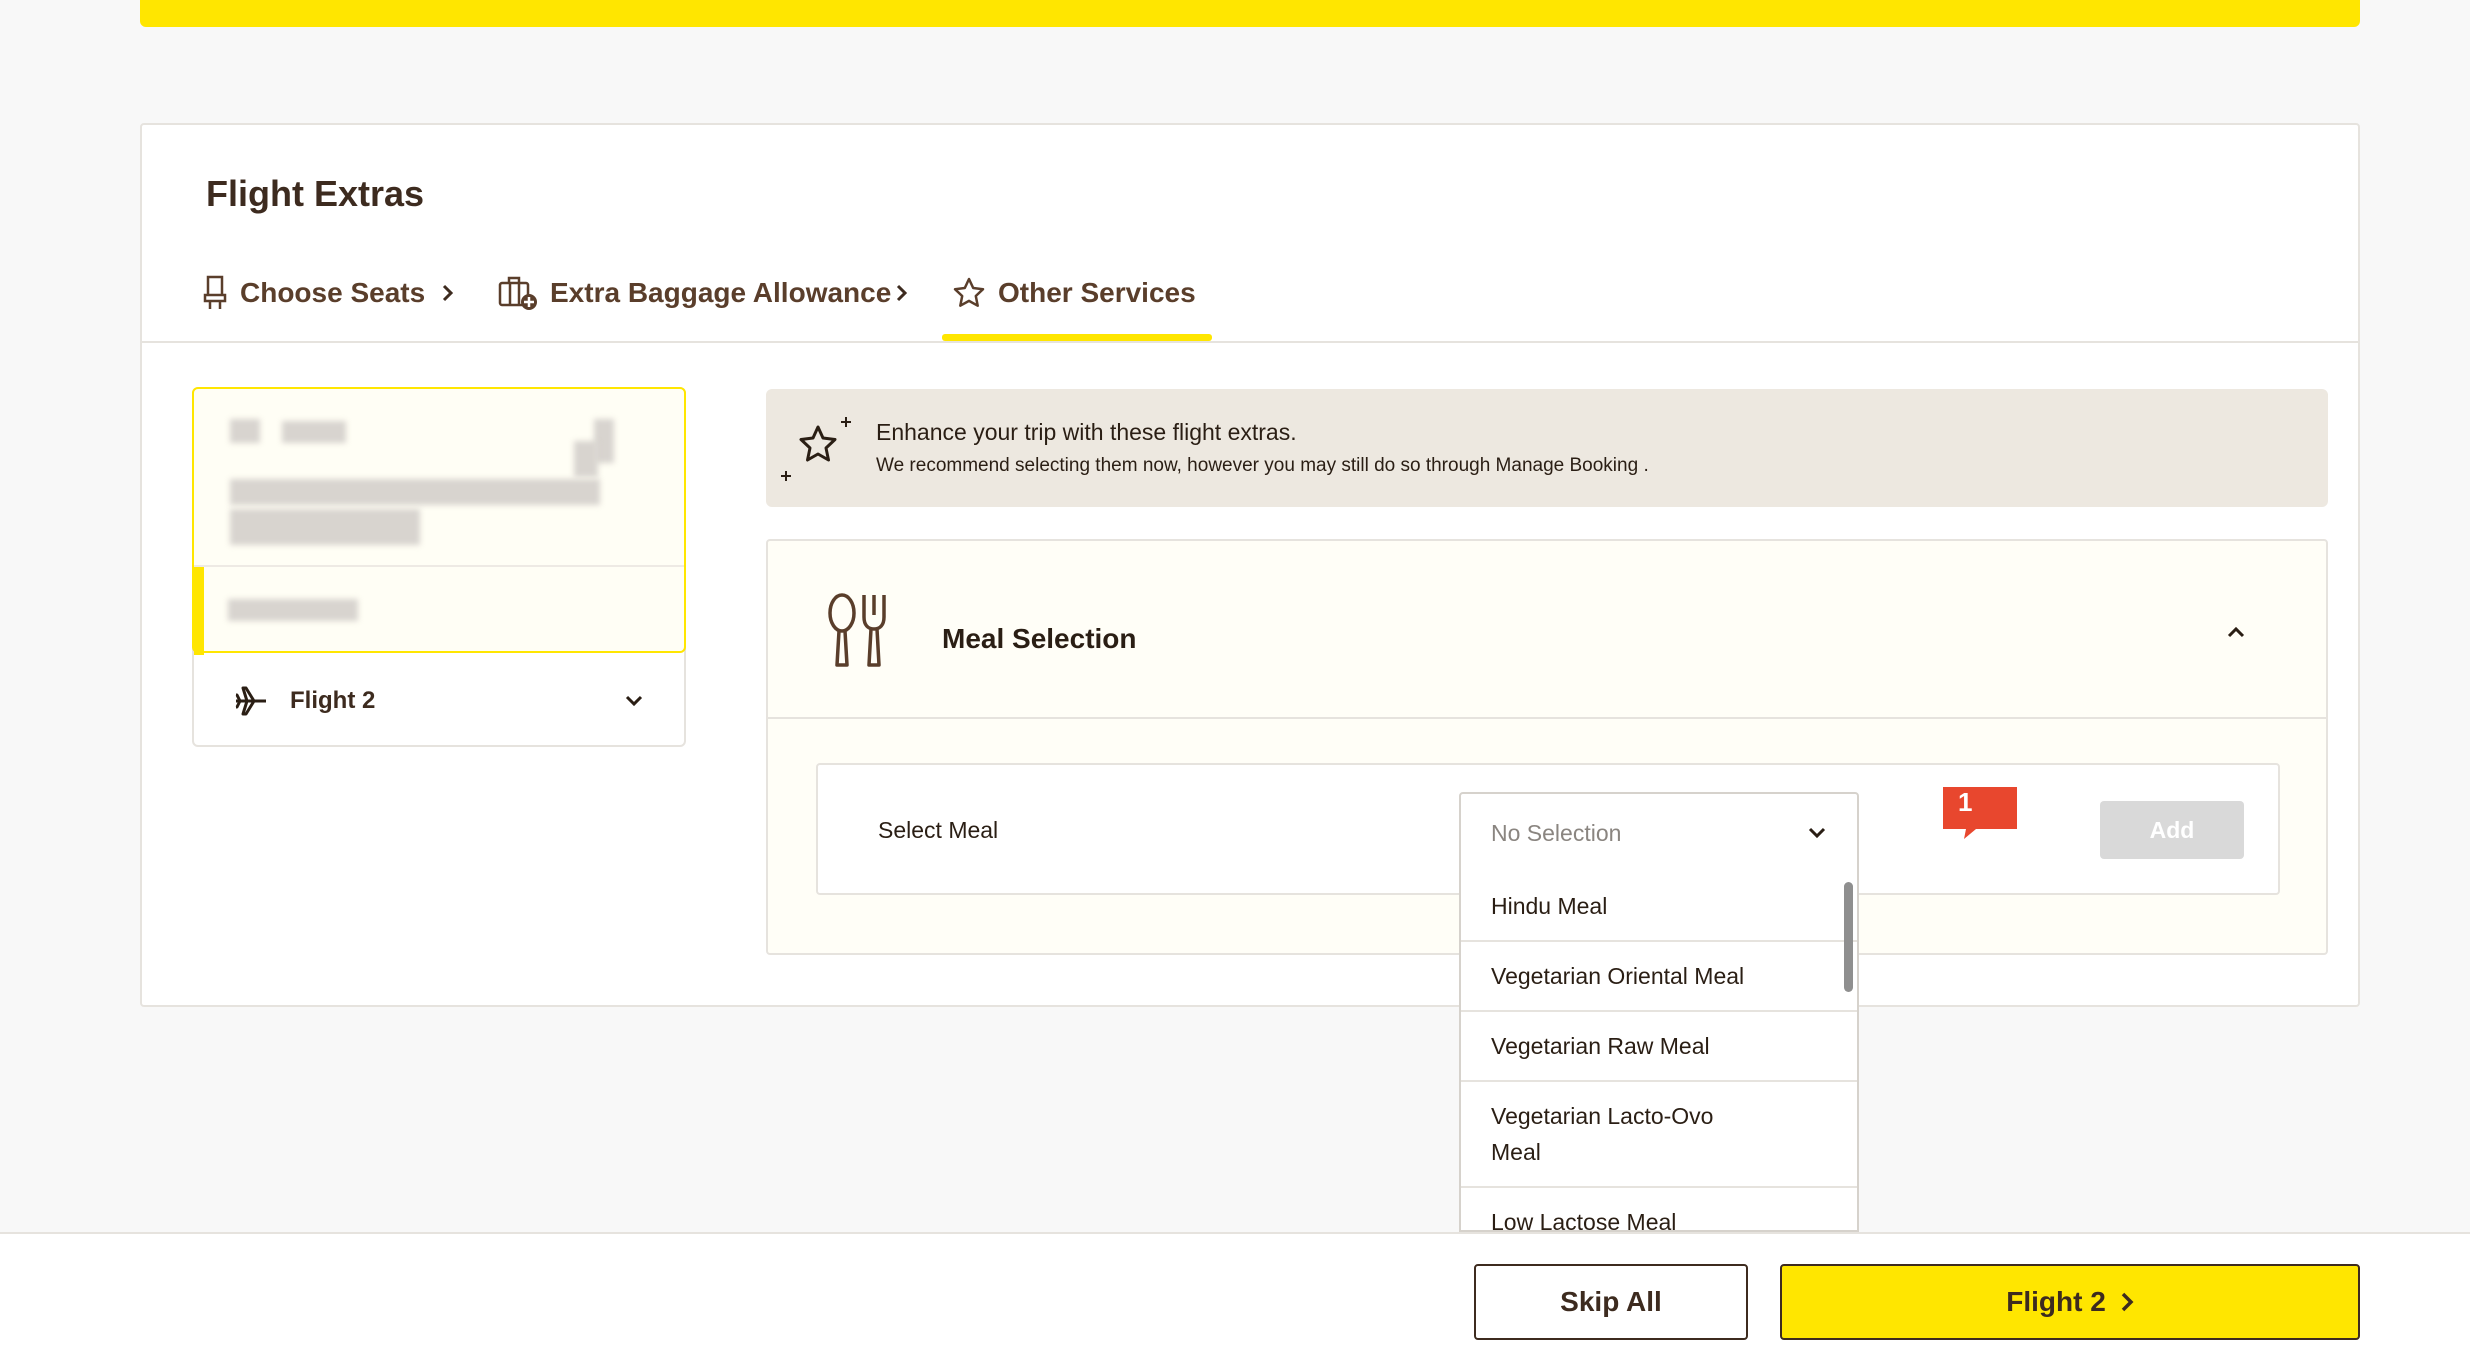  I want to click on sparkle-star-icon, so click(816, 449).